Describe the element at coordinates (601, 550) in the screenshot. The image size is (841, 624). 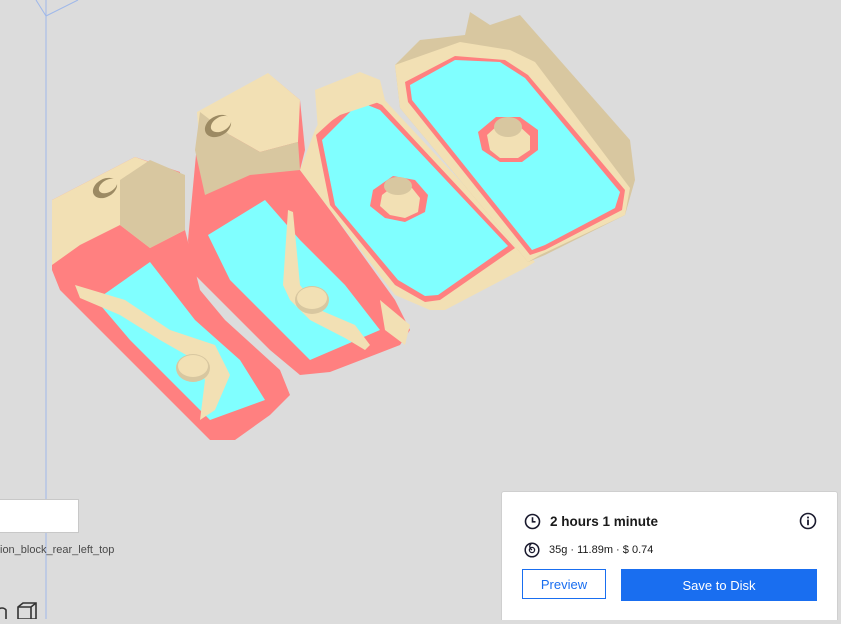
I see `material-summary: 35g · 11.89m · $ 0.74` at that location.